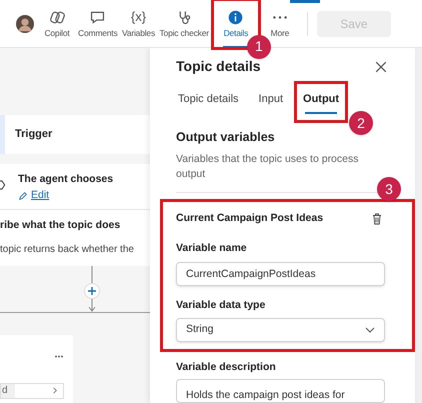  Describe the element at coordinates (235, 17) in the screenshot. I see `info-icon` at that location.